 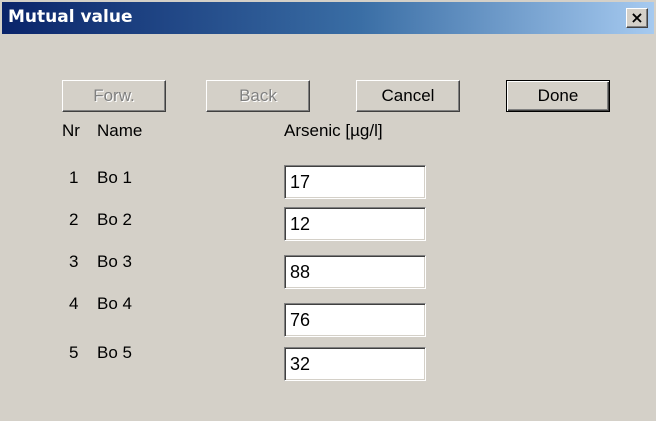 I want to click on done-button: Done, so click(x=558, y=96).